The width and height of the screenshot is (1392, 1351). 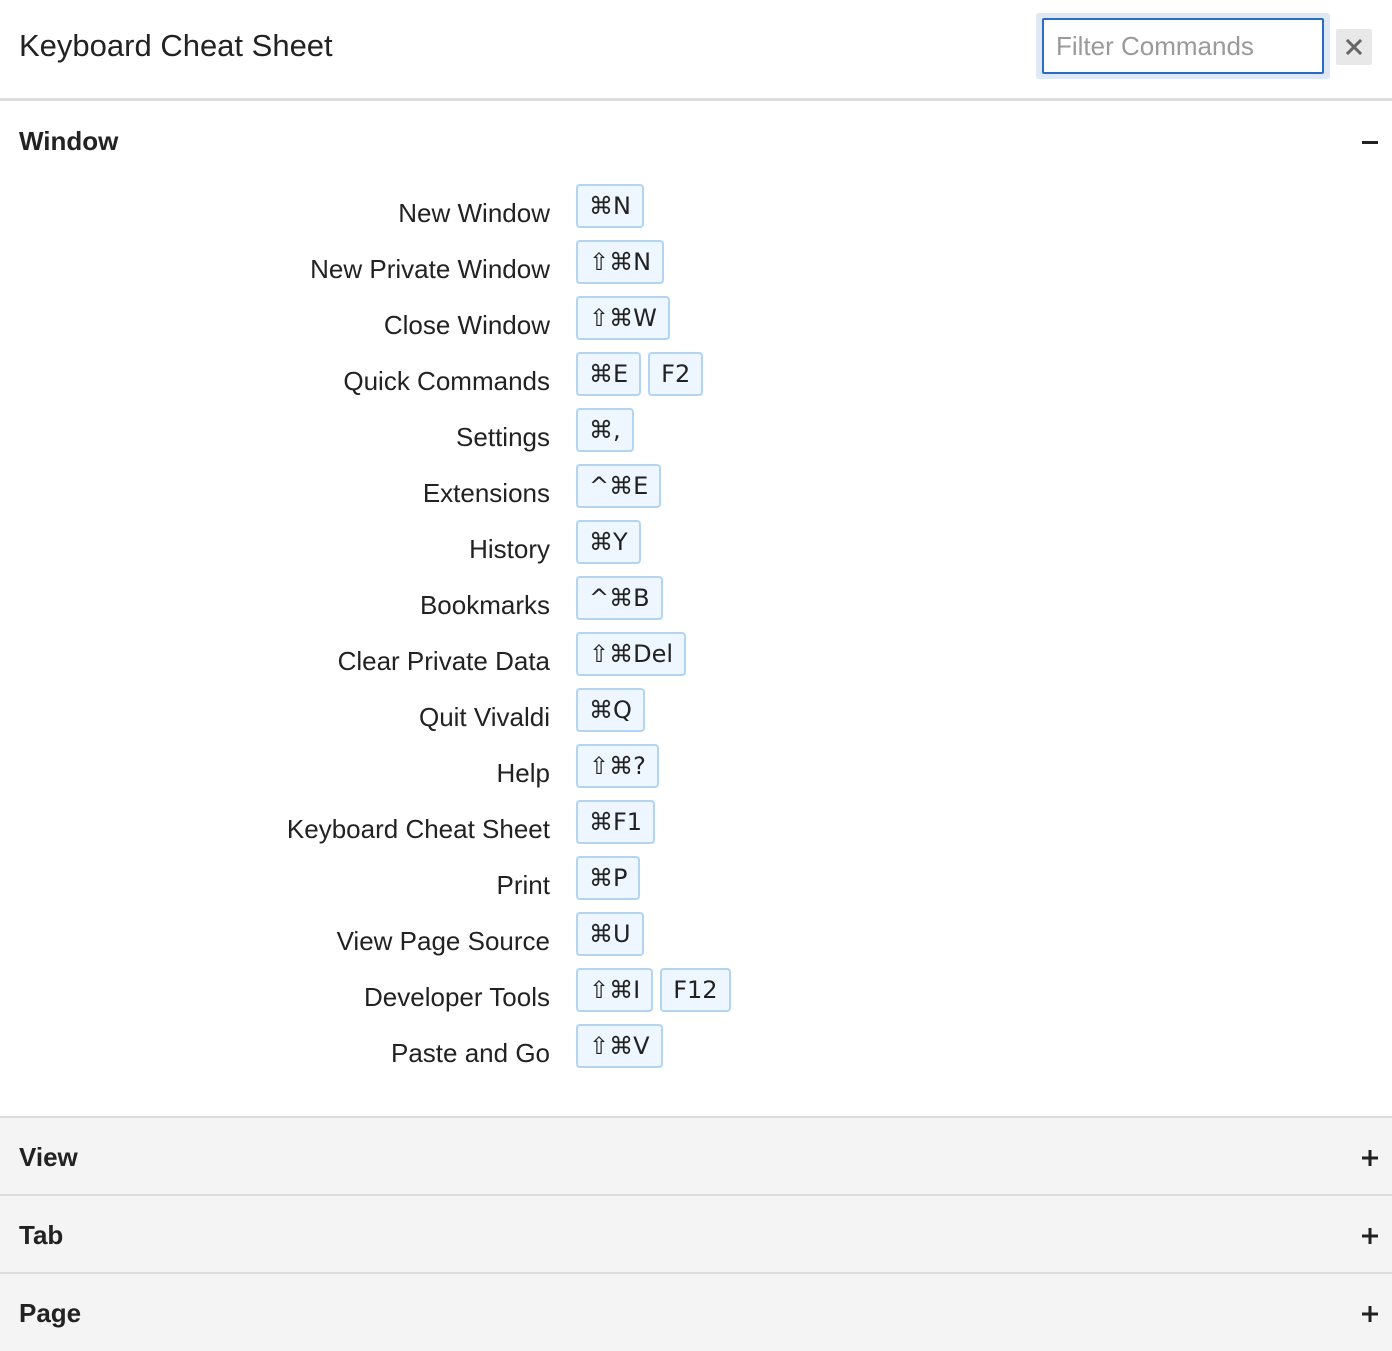 I want to click on shortcut-keys: ⌘,, so click(x=605, y=430).